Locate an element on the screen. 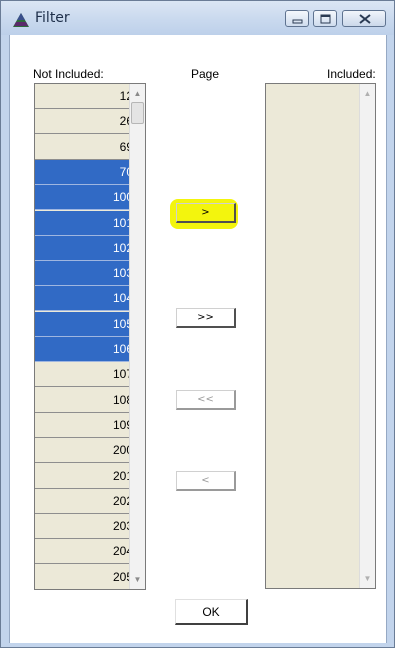 This screenshot has height=648, width=395. list-item: 202 is located at coordinates (86, 501).